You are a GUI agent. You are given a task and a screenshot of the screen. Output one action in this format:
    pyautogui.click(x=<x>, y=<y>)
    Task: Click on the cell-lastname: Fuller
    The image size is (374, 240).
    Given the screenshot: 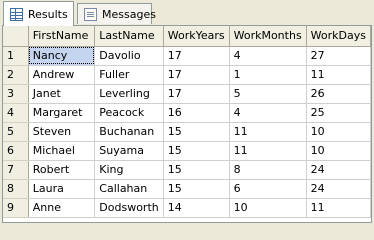 What is the action you would take?
    pyautogui.click(x=129, y=75)
    